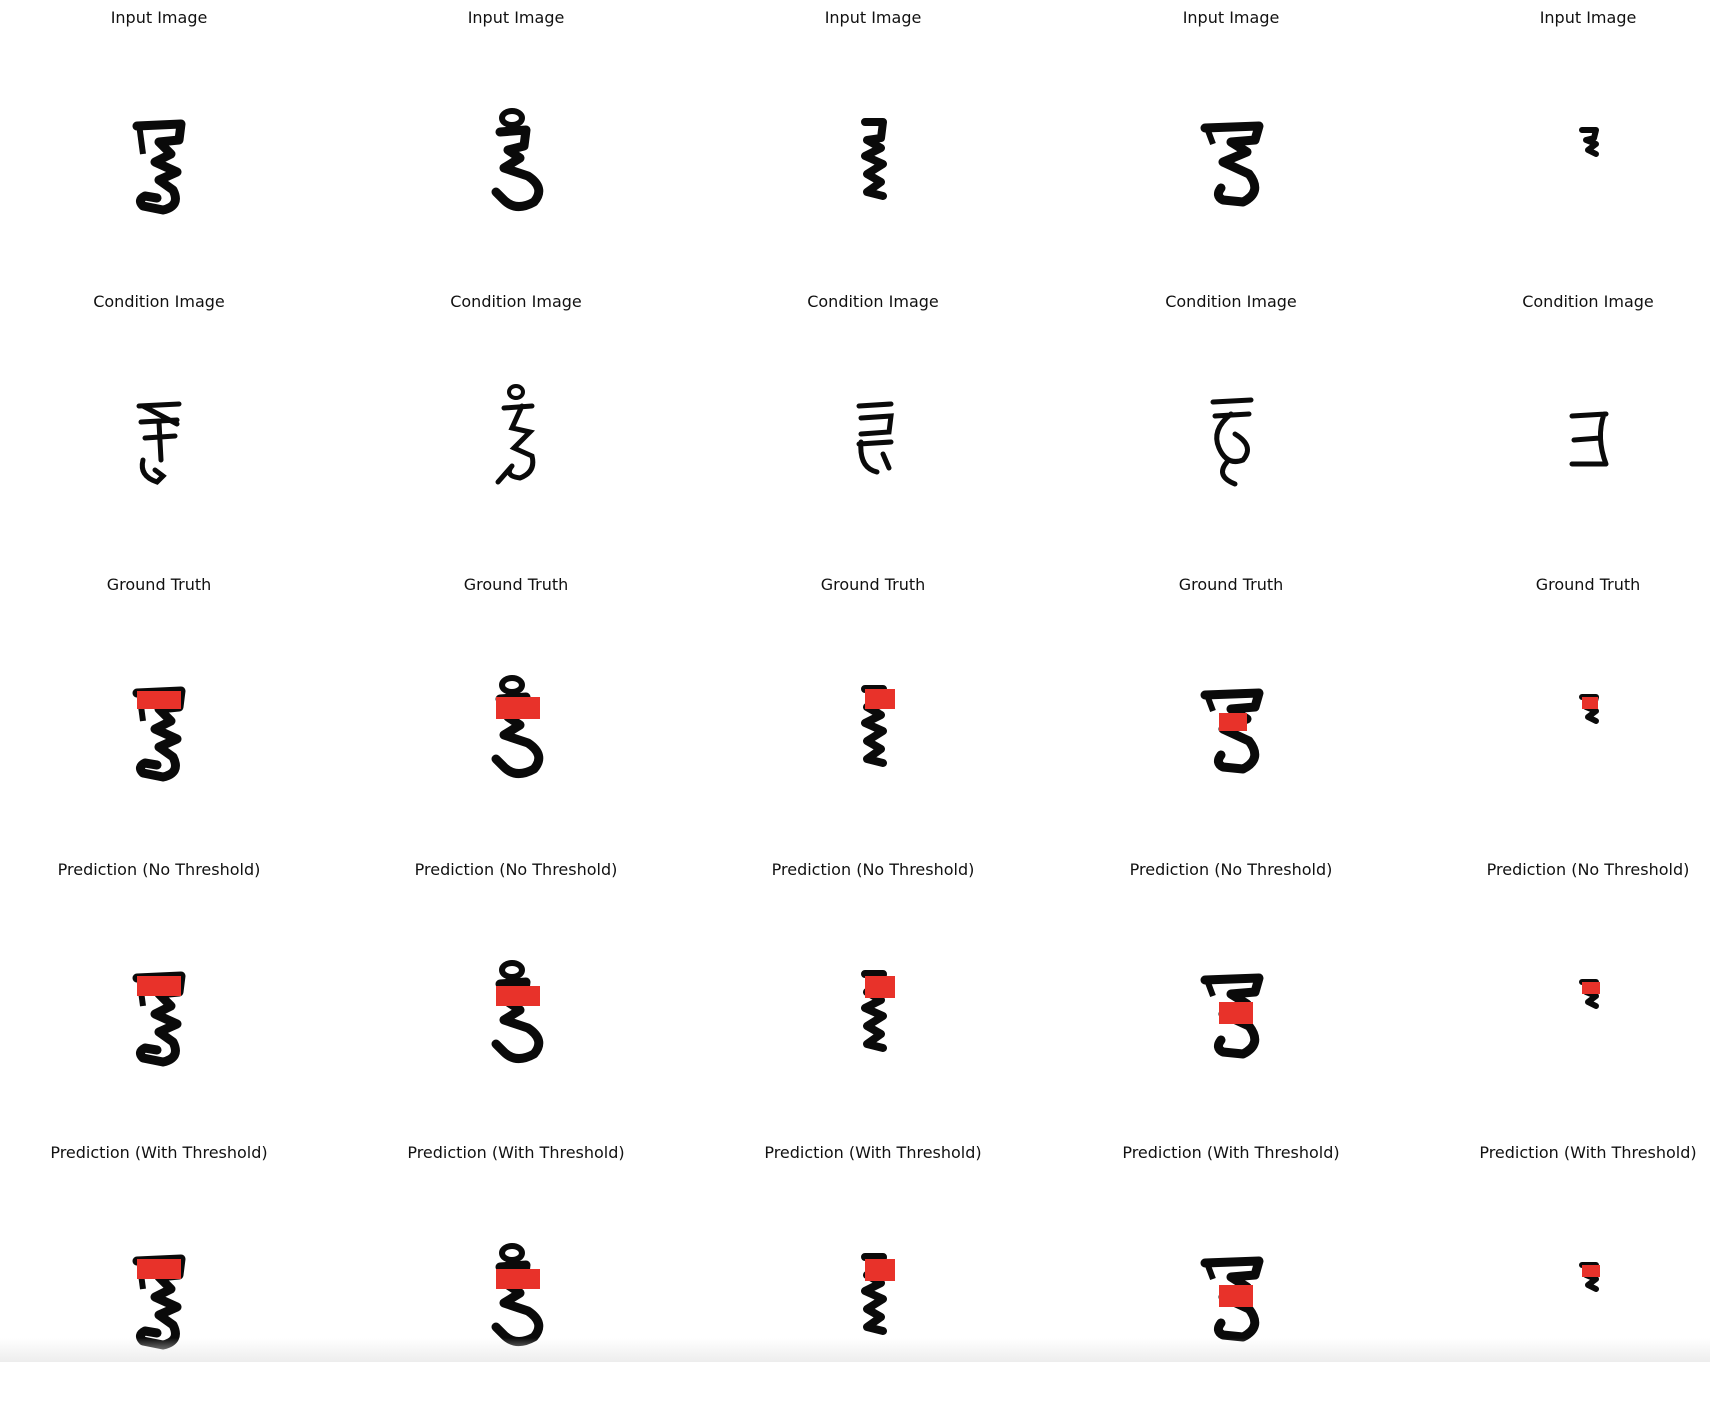  Describe the element at coordinates (855, 1350) in the screenshot. I see `window-bottom-edge` at that location.